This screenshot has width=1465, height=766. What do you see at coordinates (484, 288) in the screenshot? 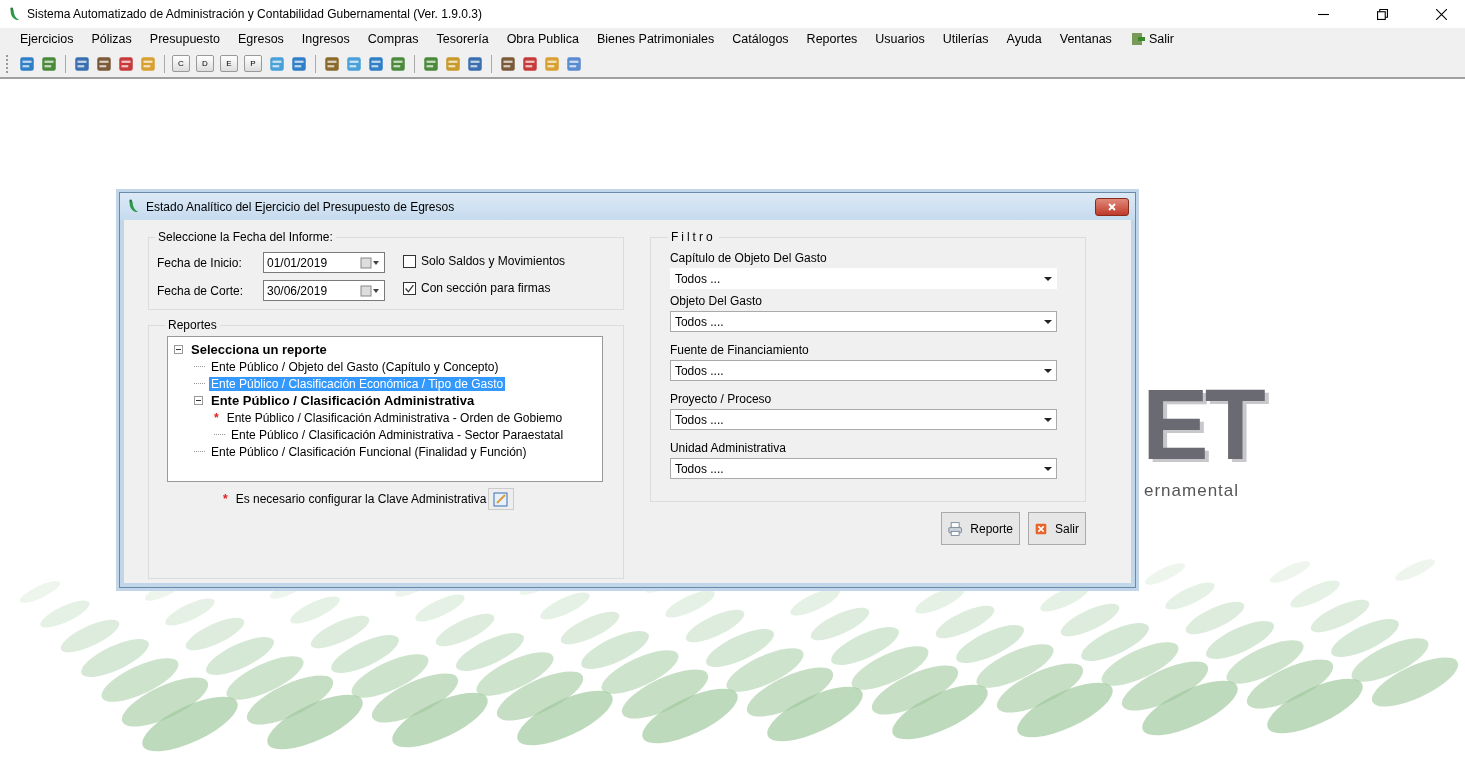
I see `checkbox: Con sección para firmas` at bounding box center [484, 288].